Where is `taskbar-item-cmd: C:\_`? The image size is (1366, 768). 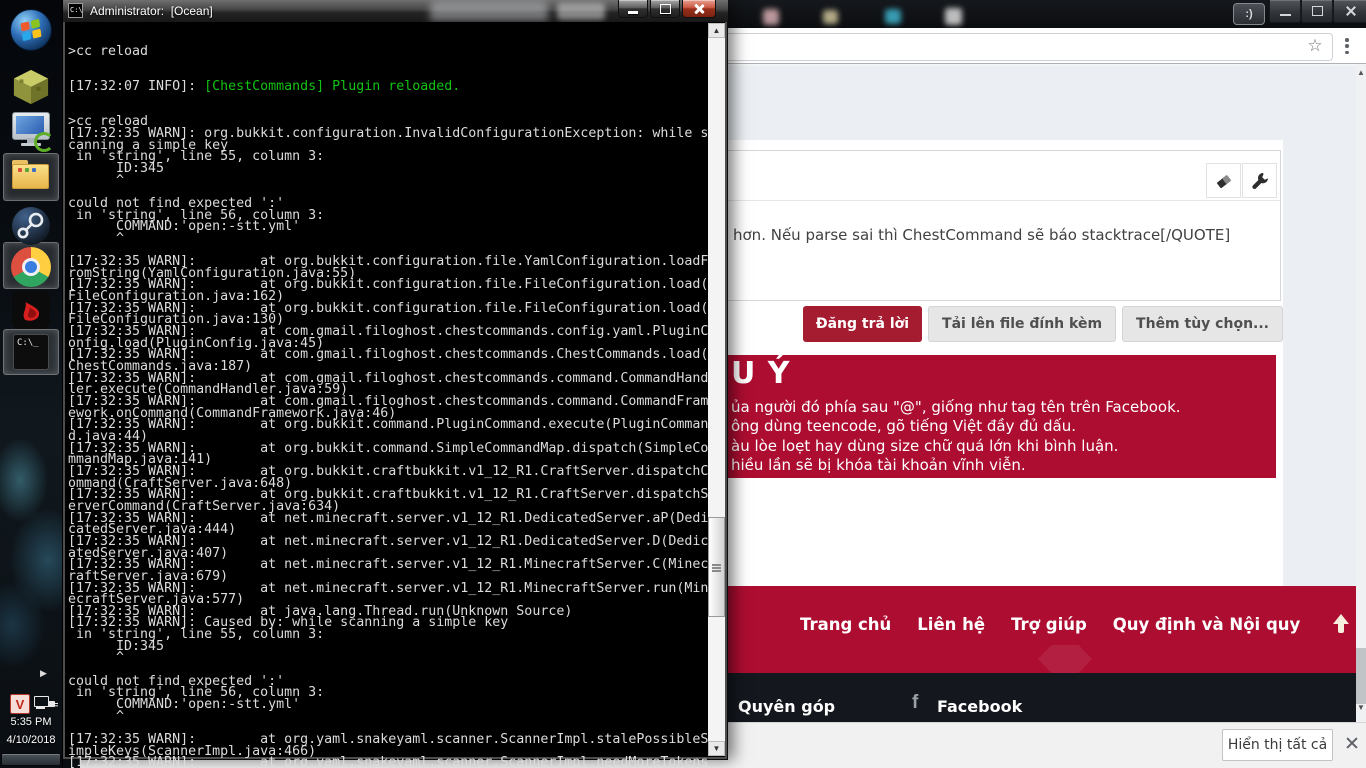 taskbar-item-cmd: C:\_ is located at coordinates (31, 352).